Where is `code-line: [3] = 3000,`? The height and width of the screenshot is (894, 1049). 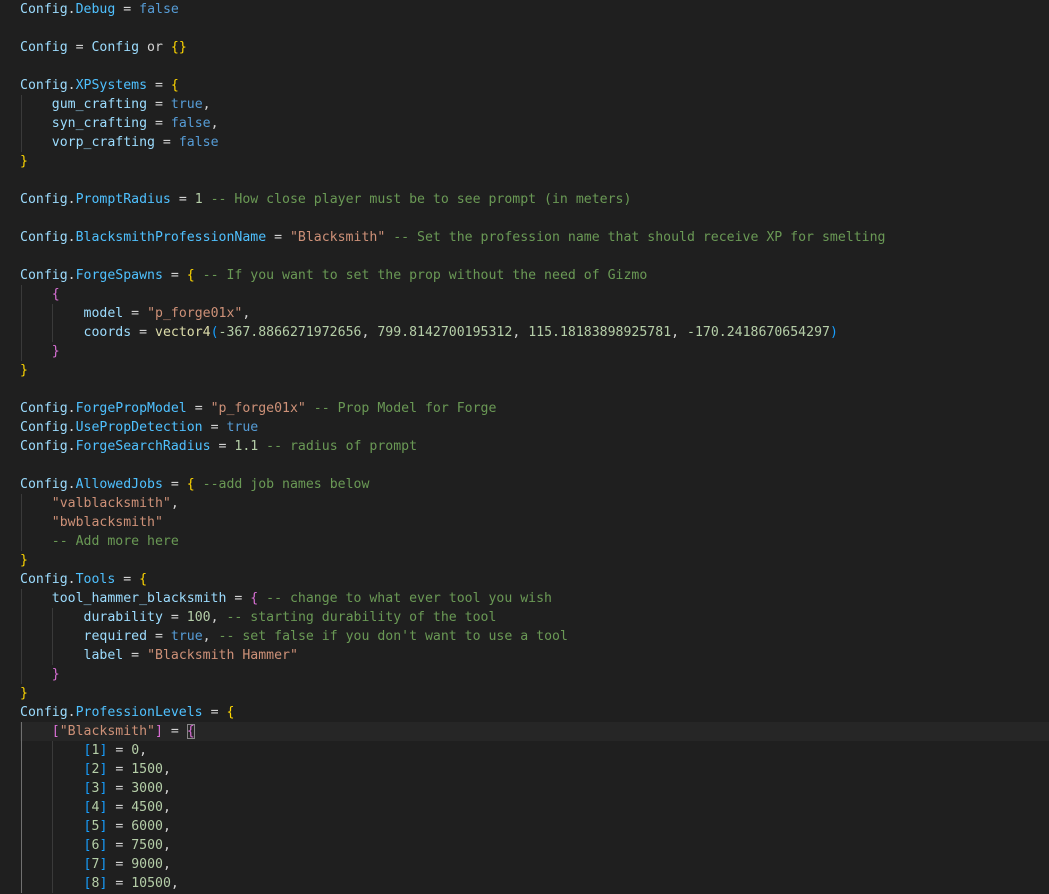
code-line: [3] = 3000, is located at coordinates (534, 788).